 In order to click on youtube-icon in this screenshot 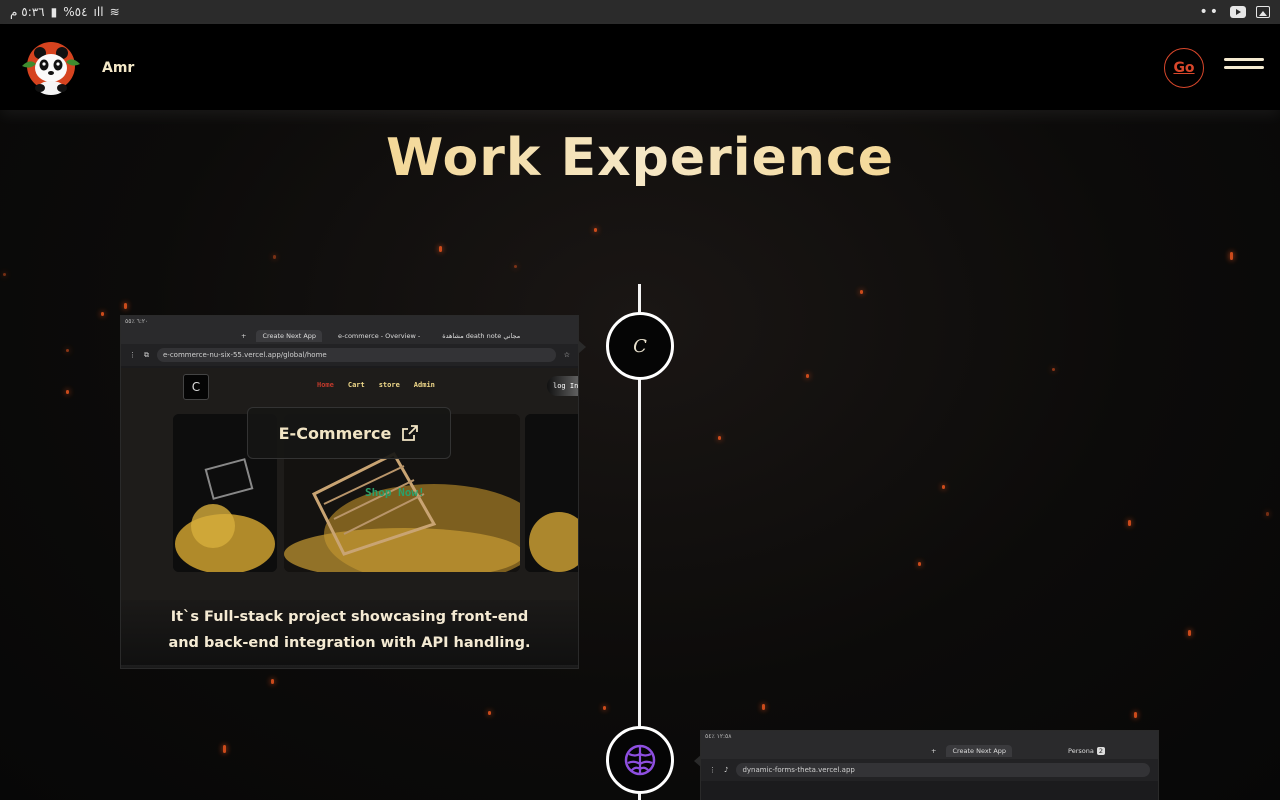, I will do `click(1238, 12)`.